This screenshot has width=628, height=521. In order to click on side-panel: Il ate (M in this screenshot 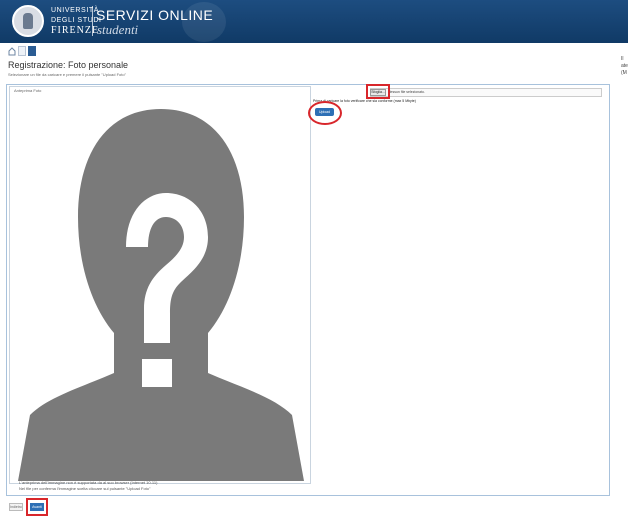, I will do `click(624, 66)`.